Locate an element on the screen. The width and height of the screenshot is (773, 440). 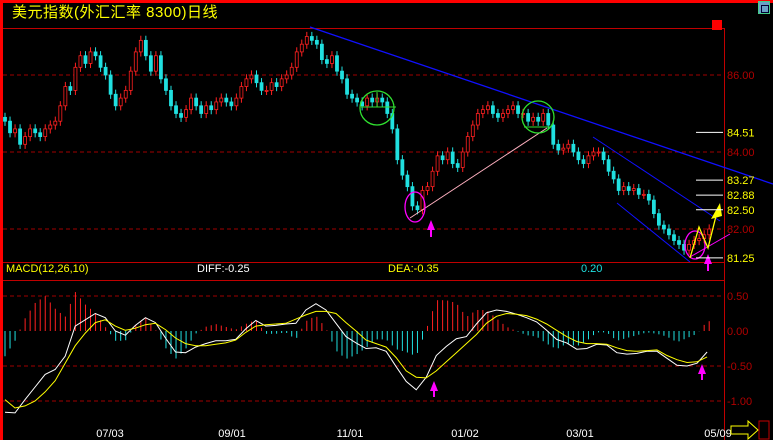
window-restore-icon is located at coordinates (764, 7).